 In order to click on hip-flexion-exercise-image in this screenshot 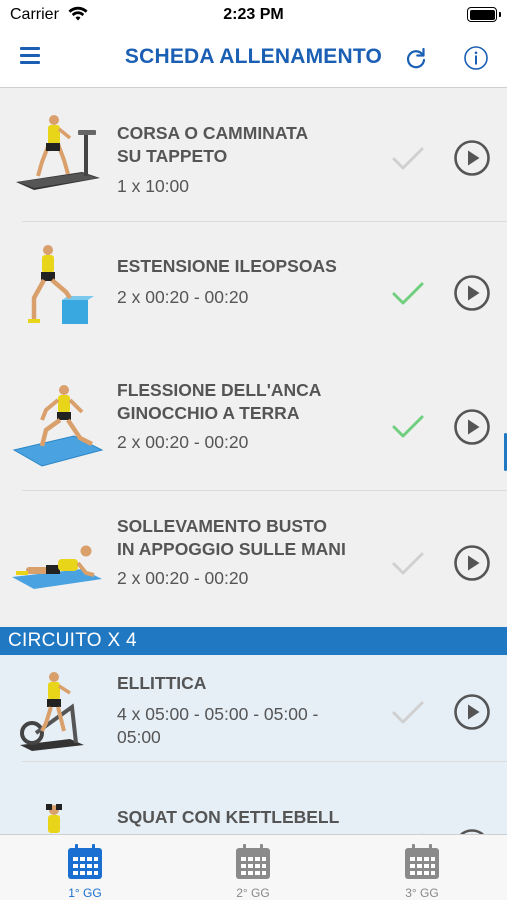, I will do `click(58, 426)`.